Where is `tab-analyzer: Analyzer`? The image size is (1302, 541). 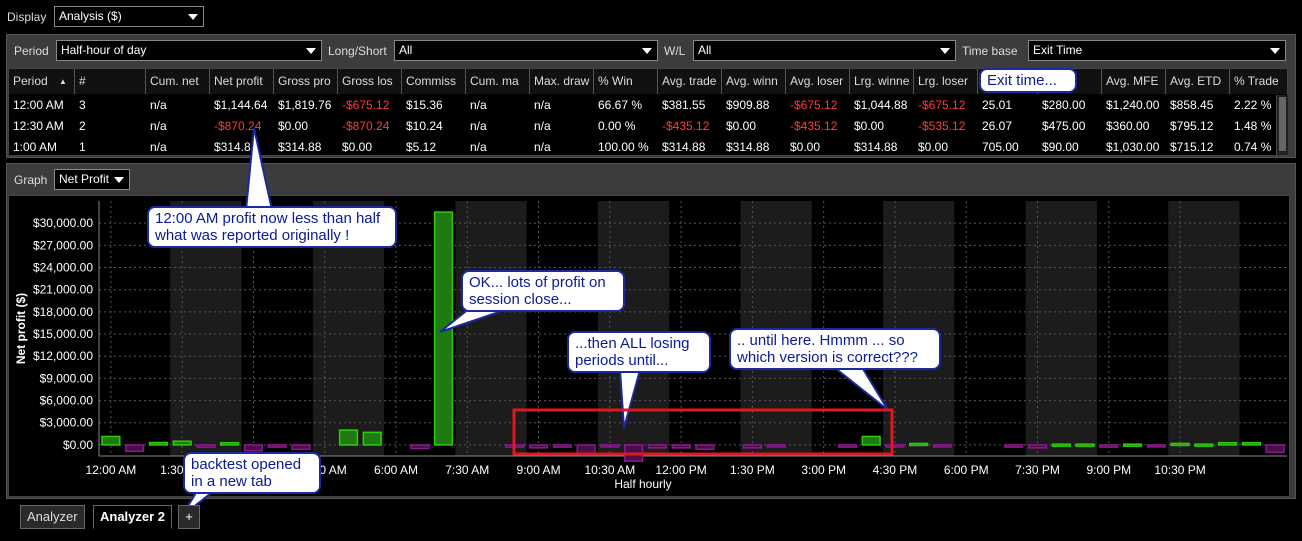
tab-analyzer: Analyzer is located at coordinates (52, 517).